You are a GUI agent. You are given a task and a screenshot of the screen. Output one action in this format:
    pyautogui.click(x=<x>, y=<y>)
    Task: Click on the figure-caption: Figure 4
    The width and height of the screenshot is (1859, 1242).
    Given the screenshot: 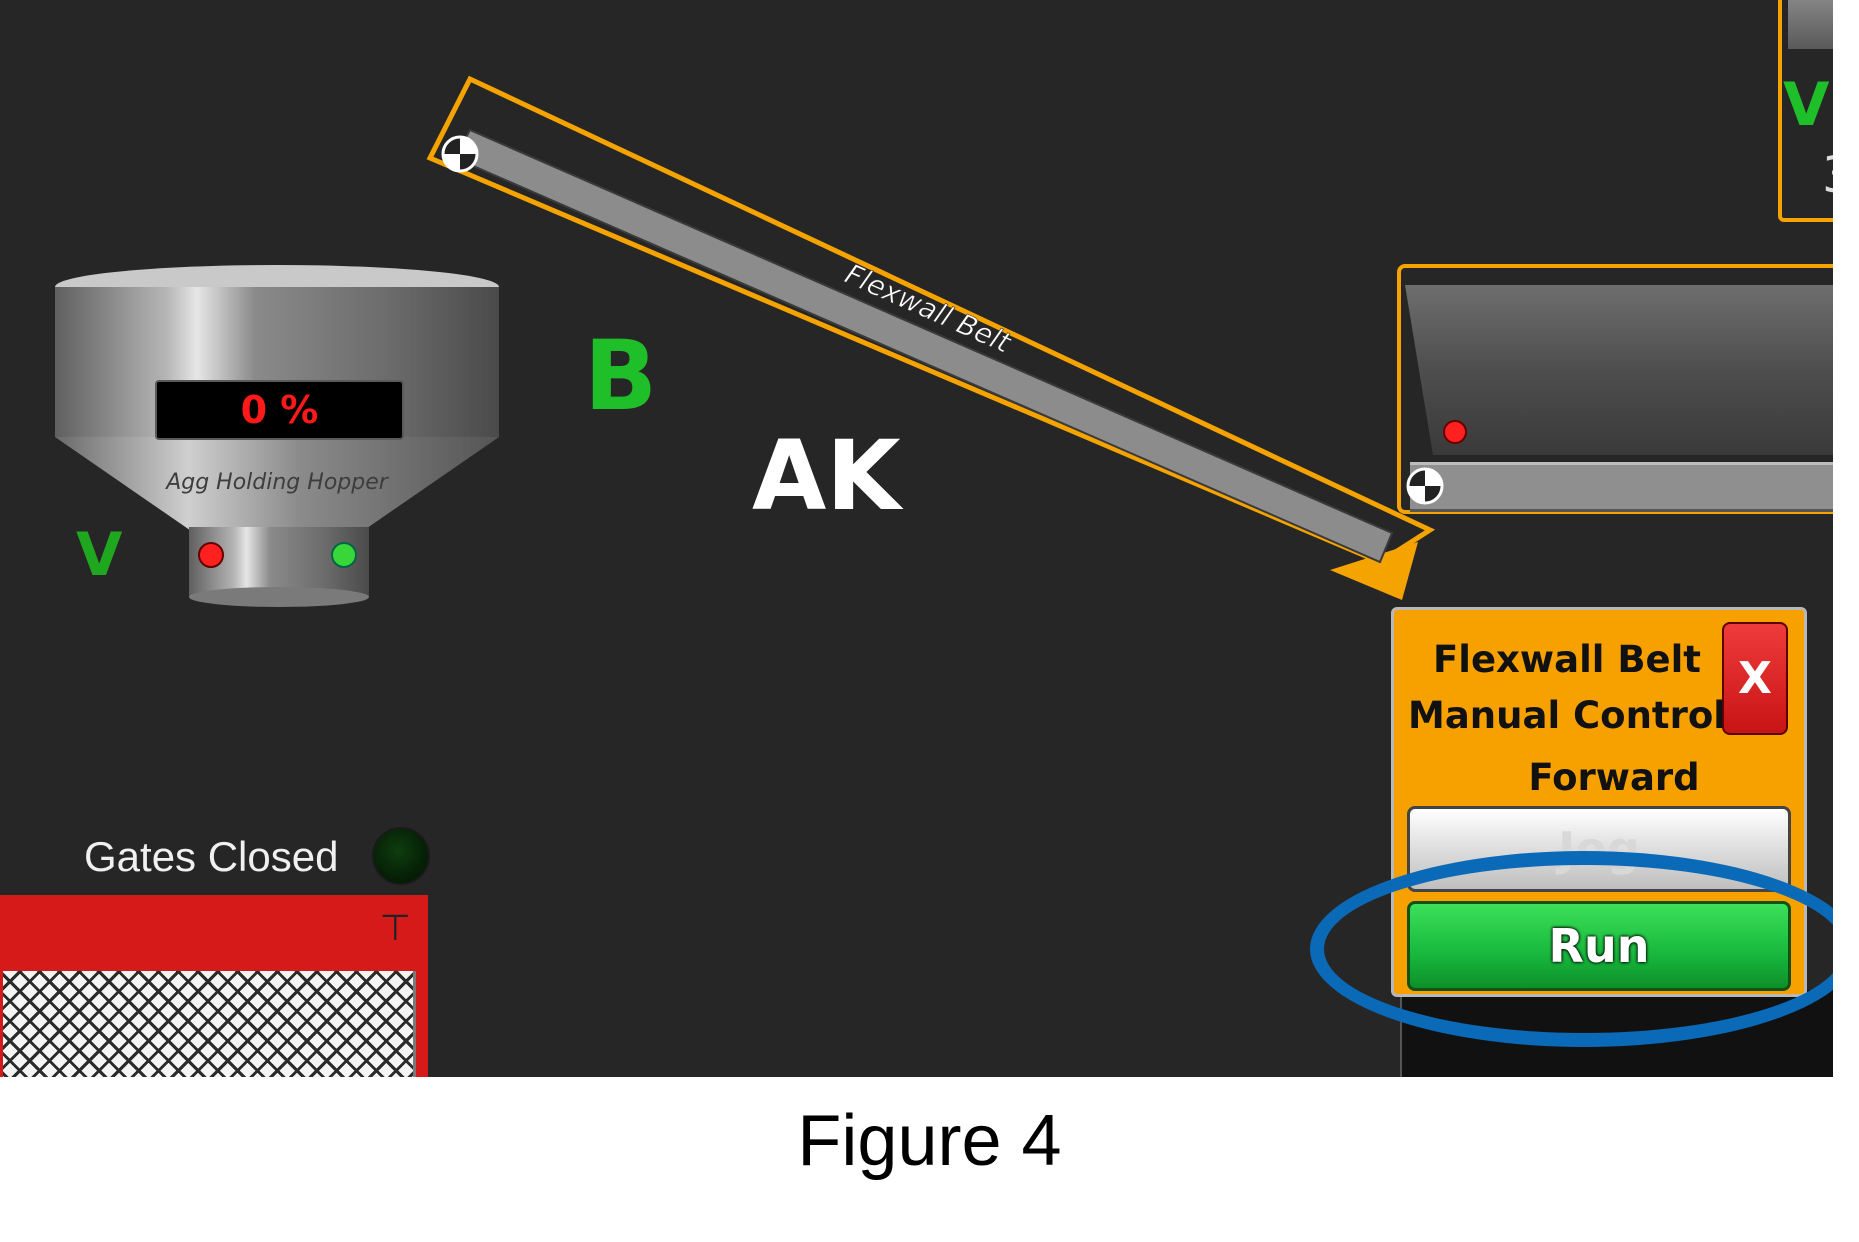 What is the action you would take?
    pyautogui.click(x=929, y=1141)
    